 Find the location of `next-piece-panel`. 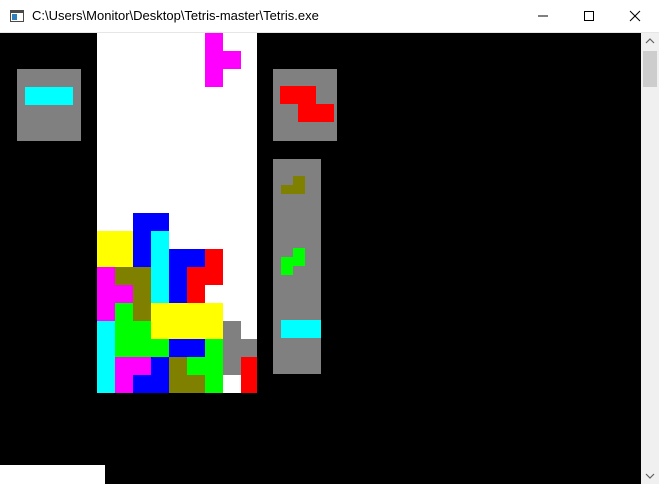

next-piece-panel is located at coordinates (305, 105).